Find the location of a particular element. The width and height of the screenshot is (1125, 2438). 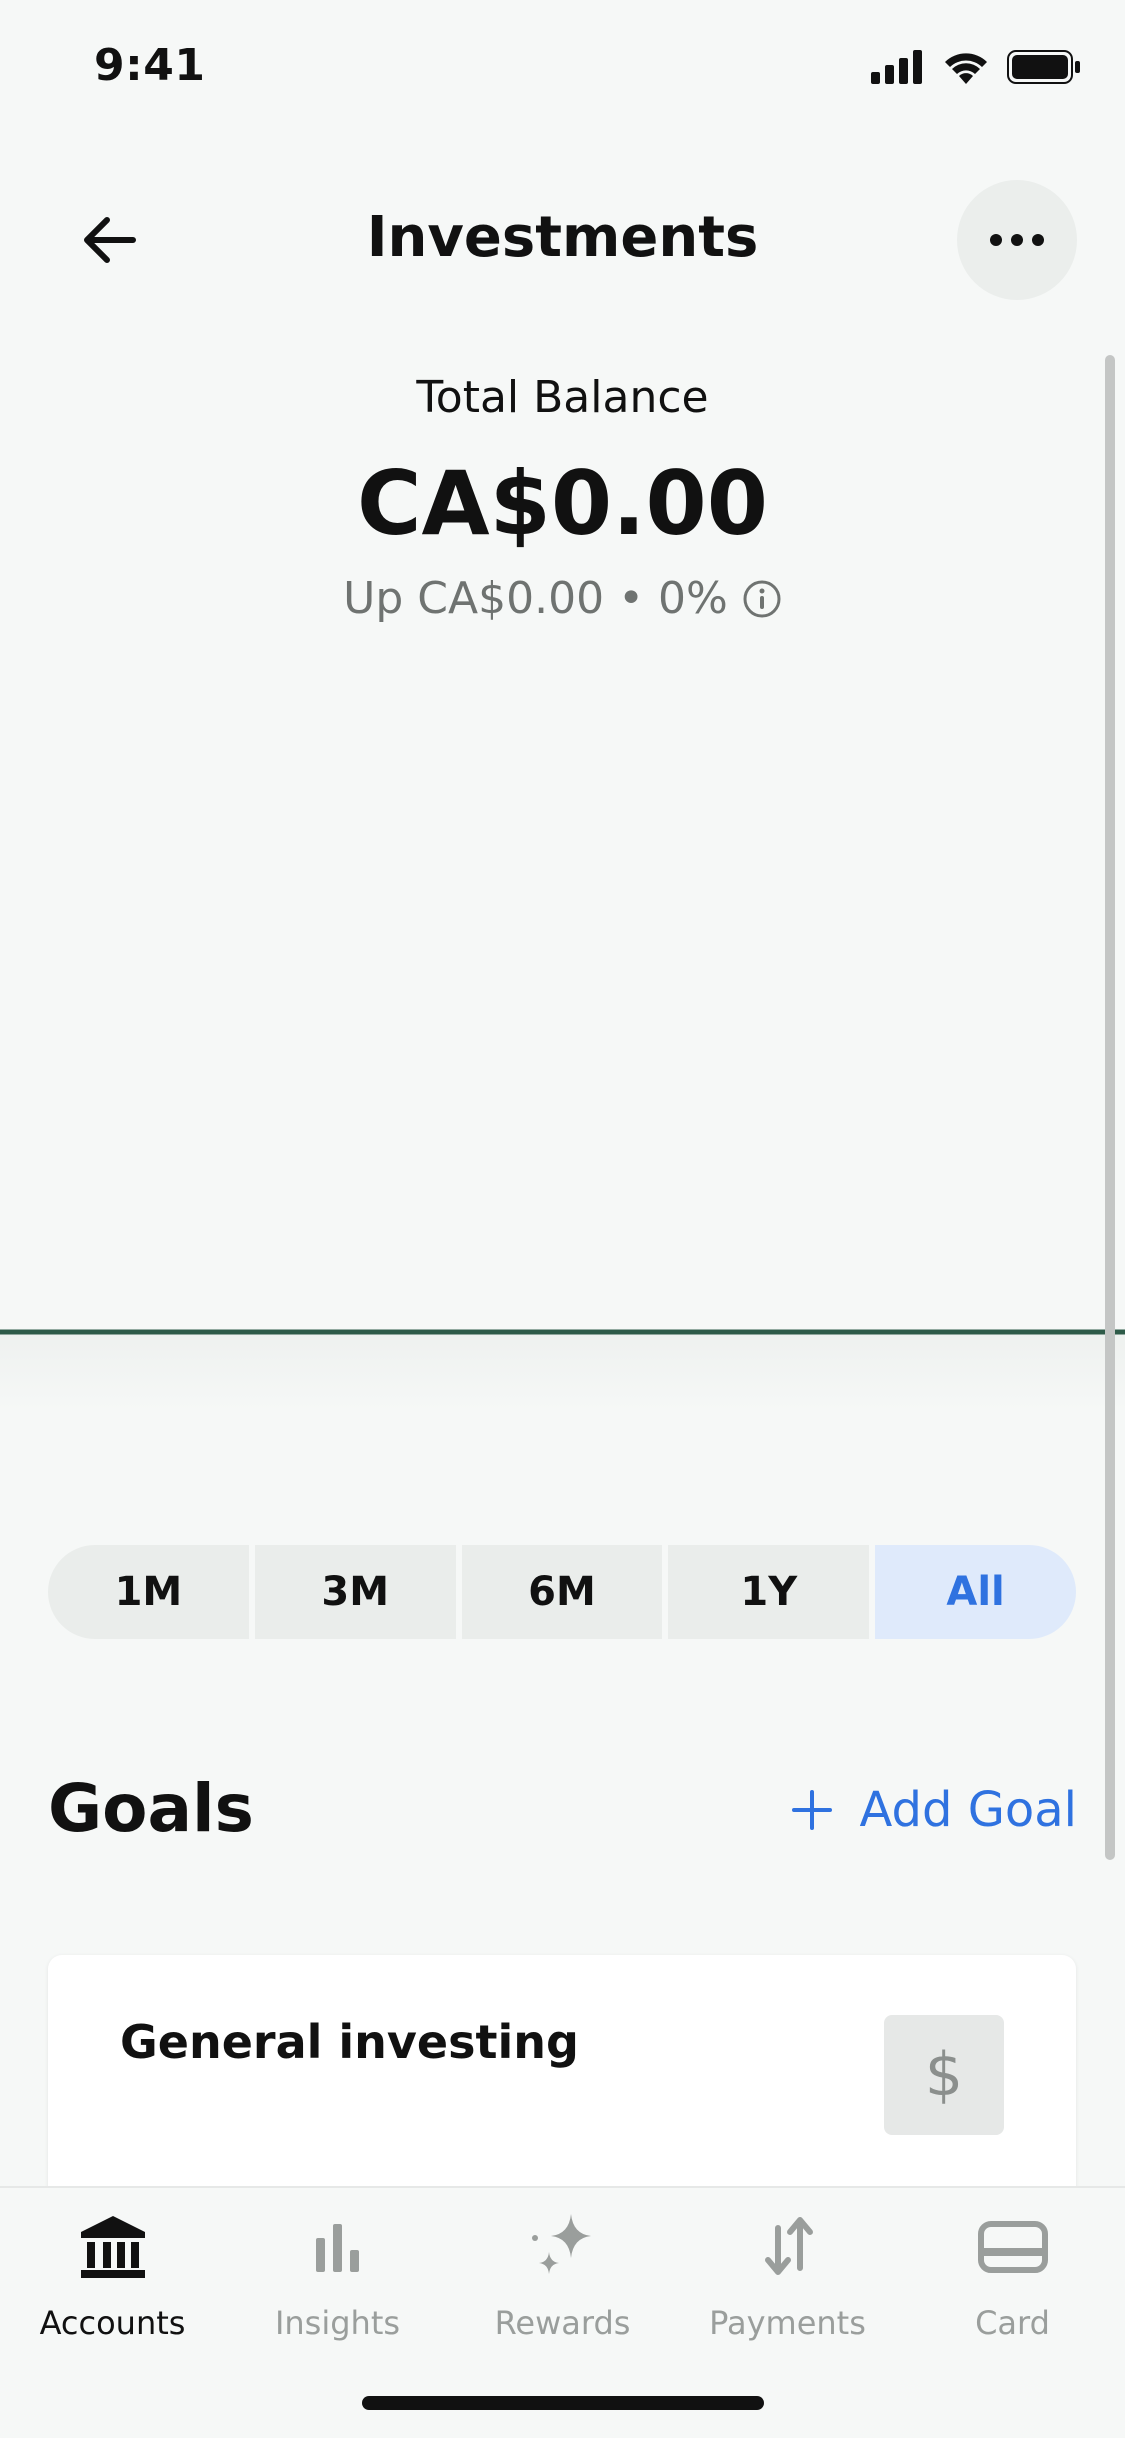

scrollbar is located at coordinates (1110, 1107).